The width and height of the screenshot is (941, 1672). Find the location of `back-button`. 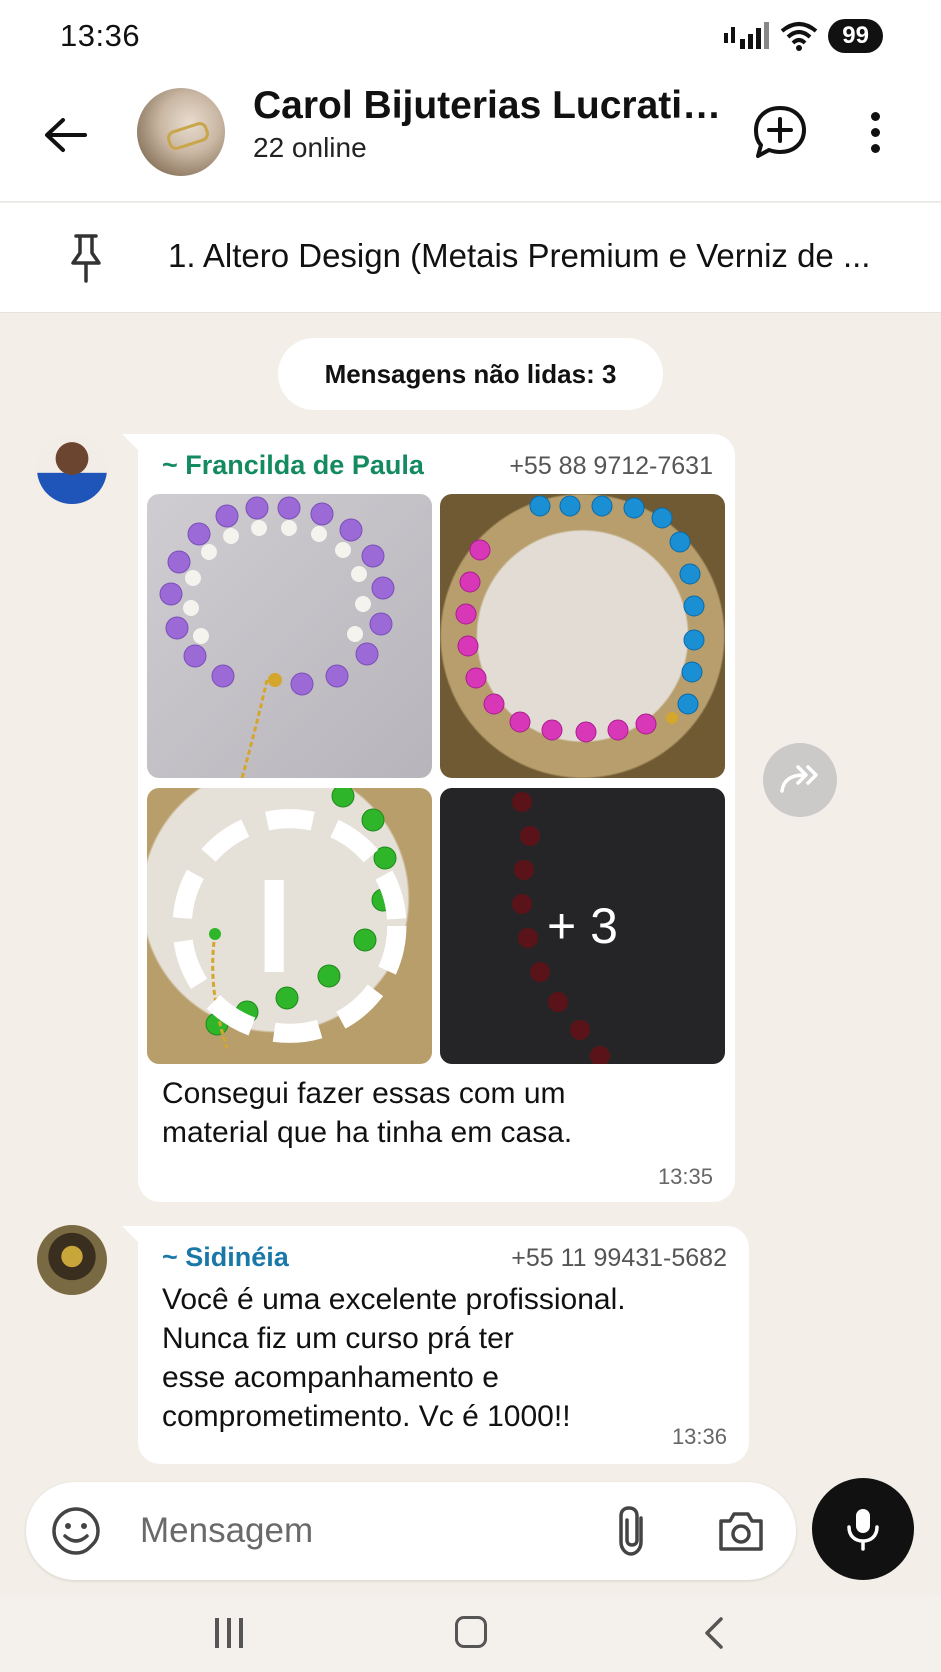

back-button is located at coordinates (65, 135).